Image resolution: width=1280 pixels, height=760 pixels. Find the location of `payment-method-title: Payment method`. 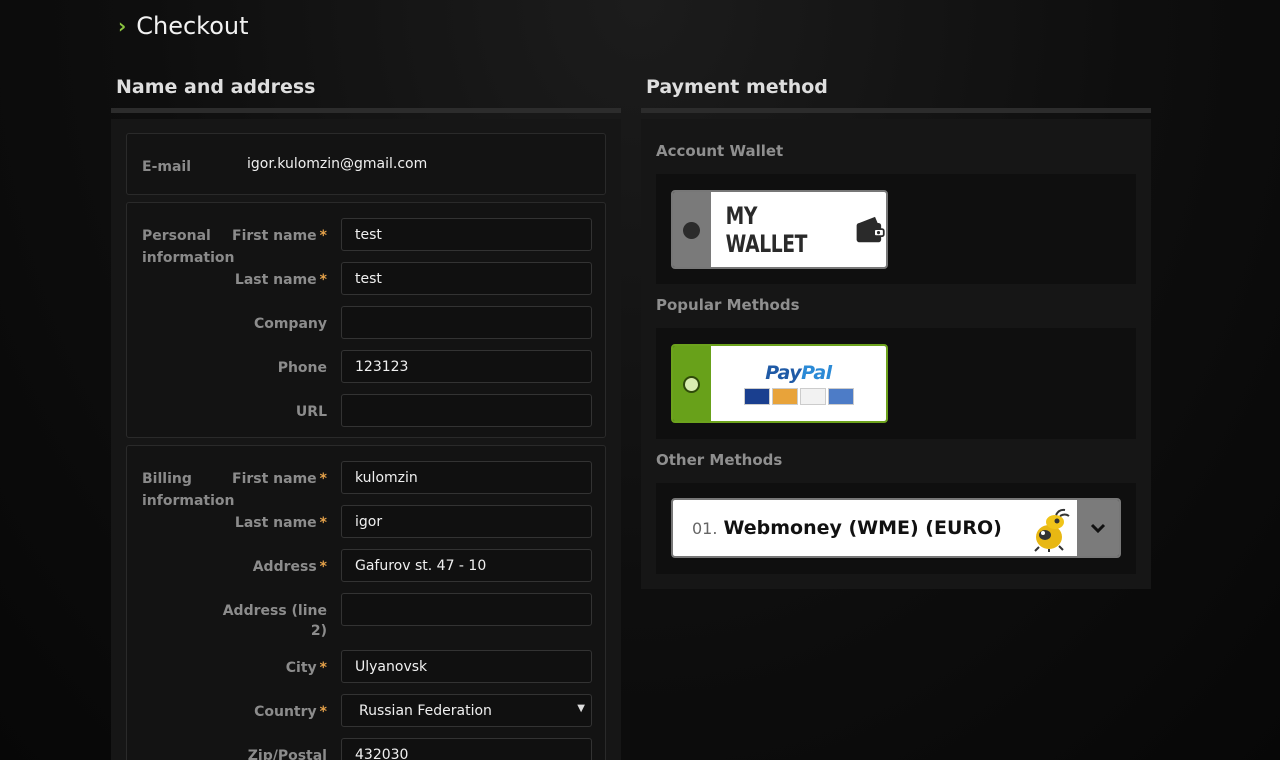

payment-method-title: Payment method is located at coordinates (737, 87).